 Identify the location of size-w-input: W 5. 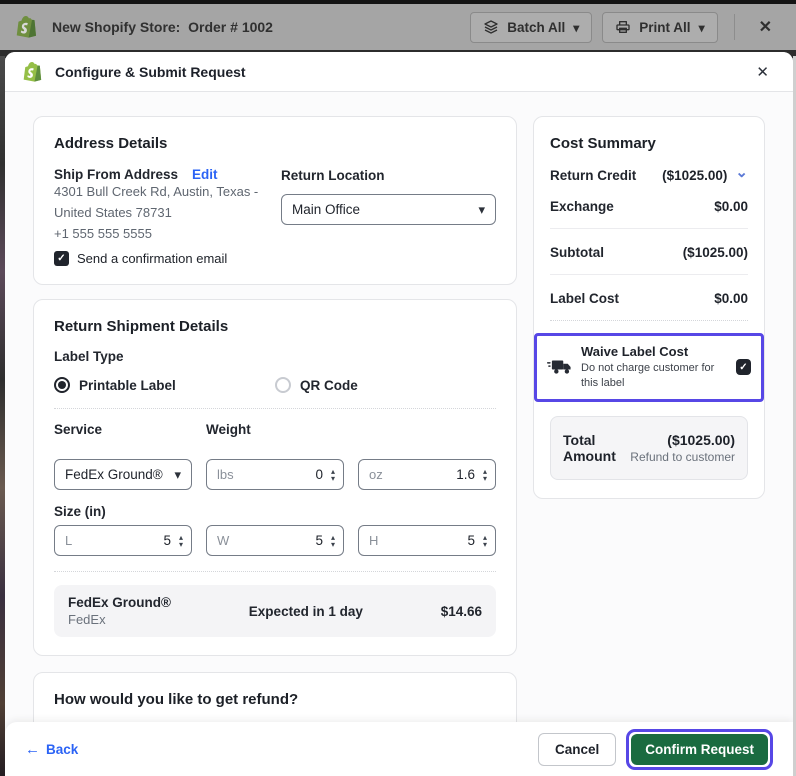
(275, 541).